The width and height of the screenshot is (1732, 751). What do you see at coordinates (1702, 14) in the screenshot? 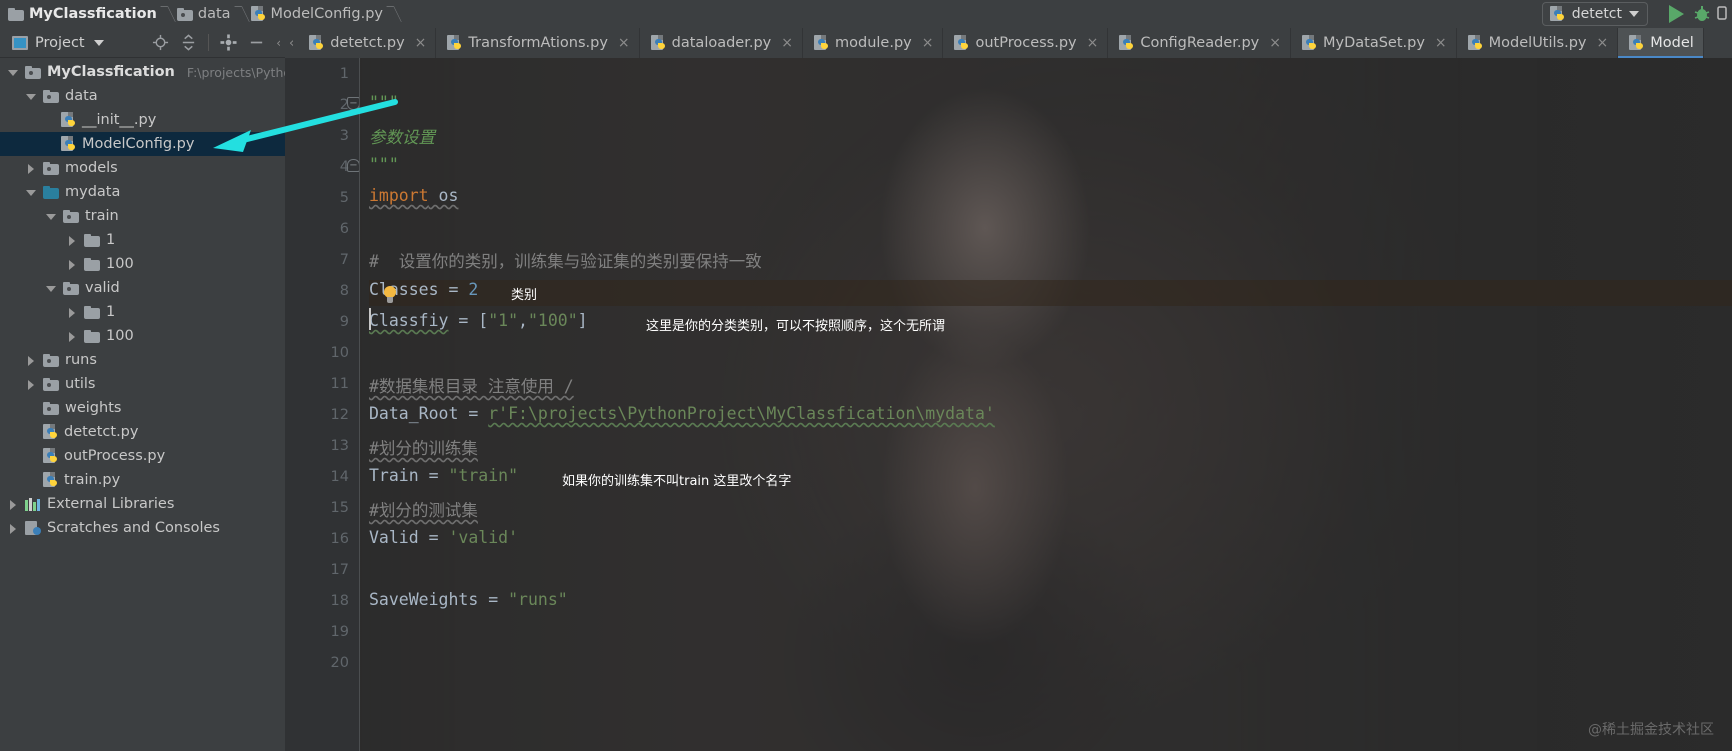
I see `debug-icon` at bounding box center [1702, 14].